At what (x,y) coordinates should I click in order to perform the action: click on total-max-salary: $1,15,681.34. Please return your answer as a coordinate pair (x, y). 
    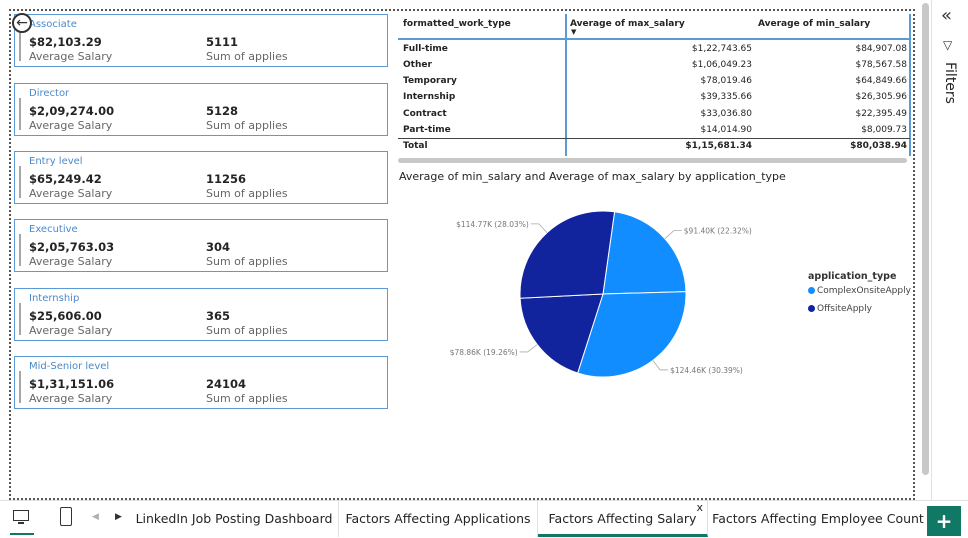
    Looking at the image, I should click on (718, 146).